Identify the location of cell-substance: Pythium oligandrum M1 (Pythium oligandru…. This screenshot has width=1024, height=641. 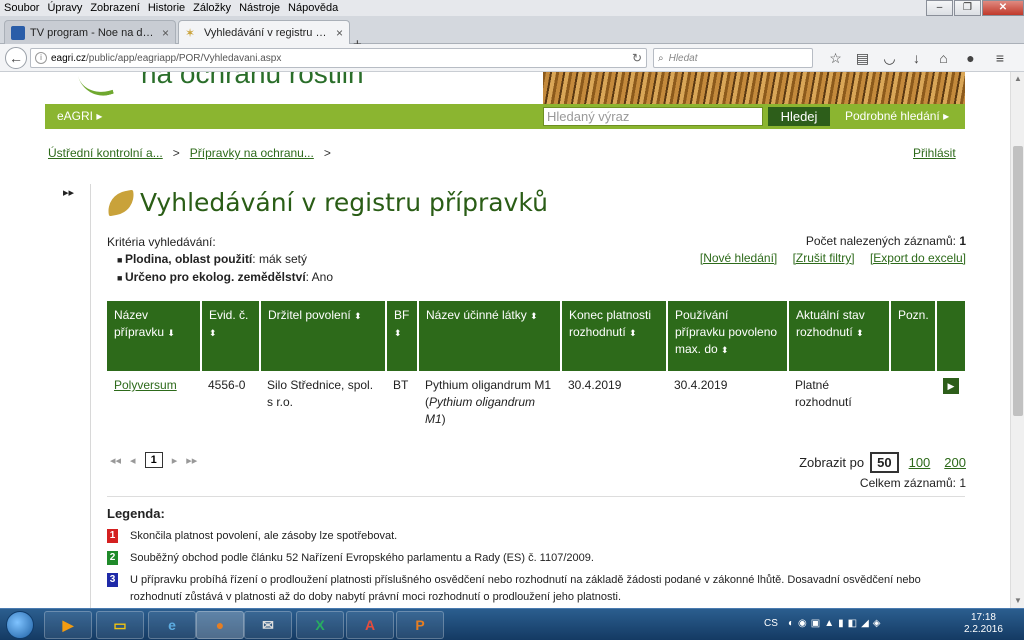
(488, 402).